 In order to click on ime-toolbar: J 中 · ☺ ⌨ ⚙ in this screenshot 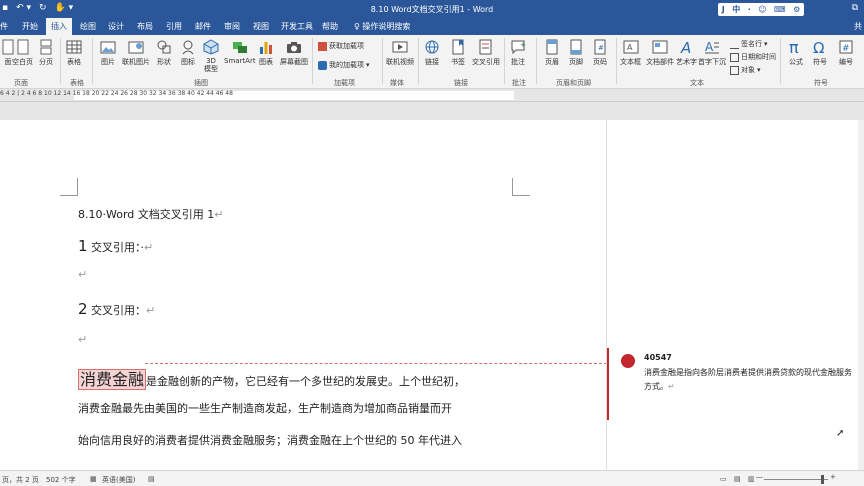, I will do `click(761, 9)`.